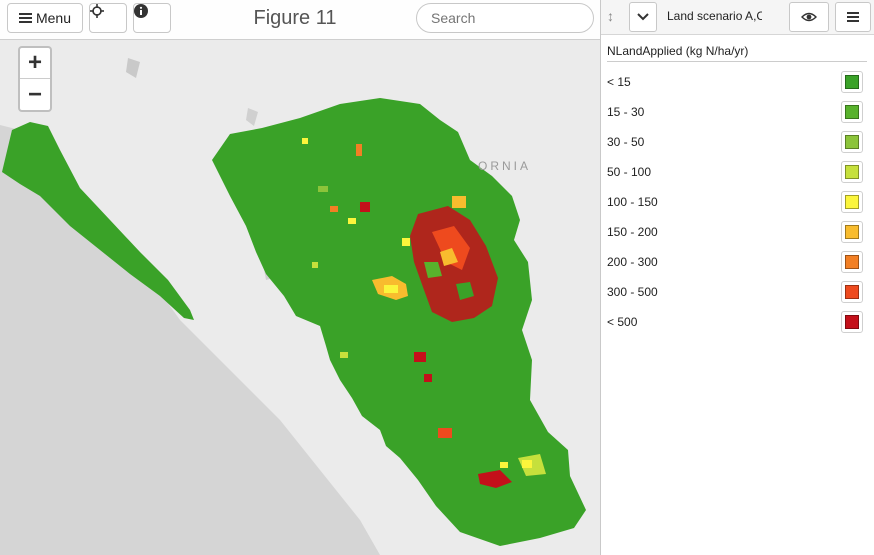 The height and width of the screenshot is (555, 874). I want to click on layer-name: Land scenario A,C, so click(714, 16).